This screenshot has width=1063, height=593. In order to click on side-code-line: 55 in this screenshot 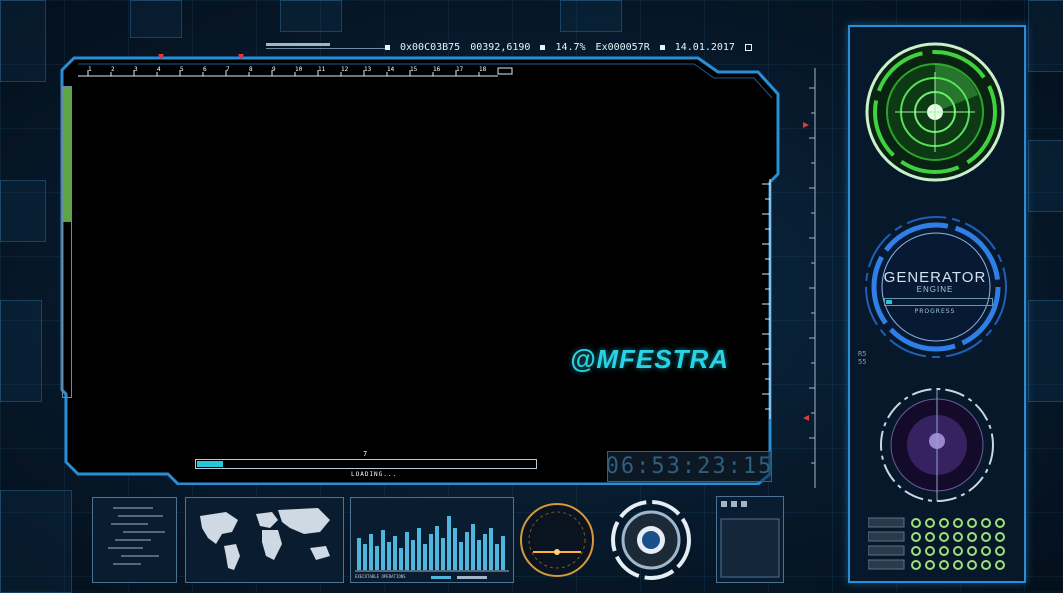, I will do `click(862, 362)`.